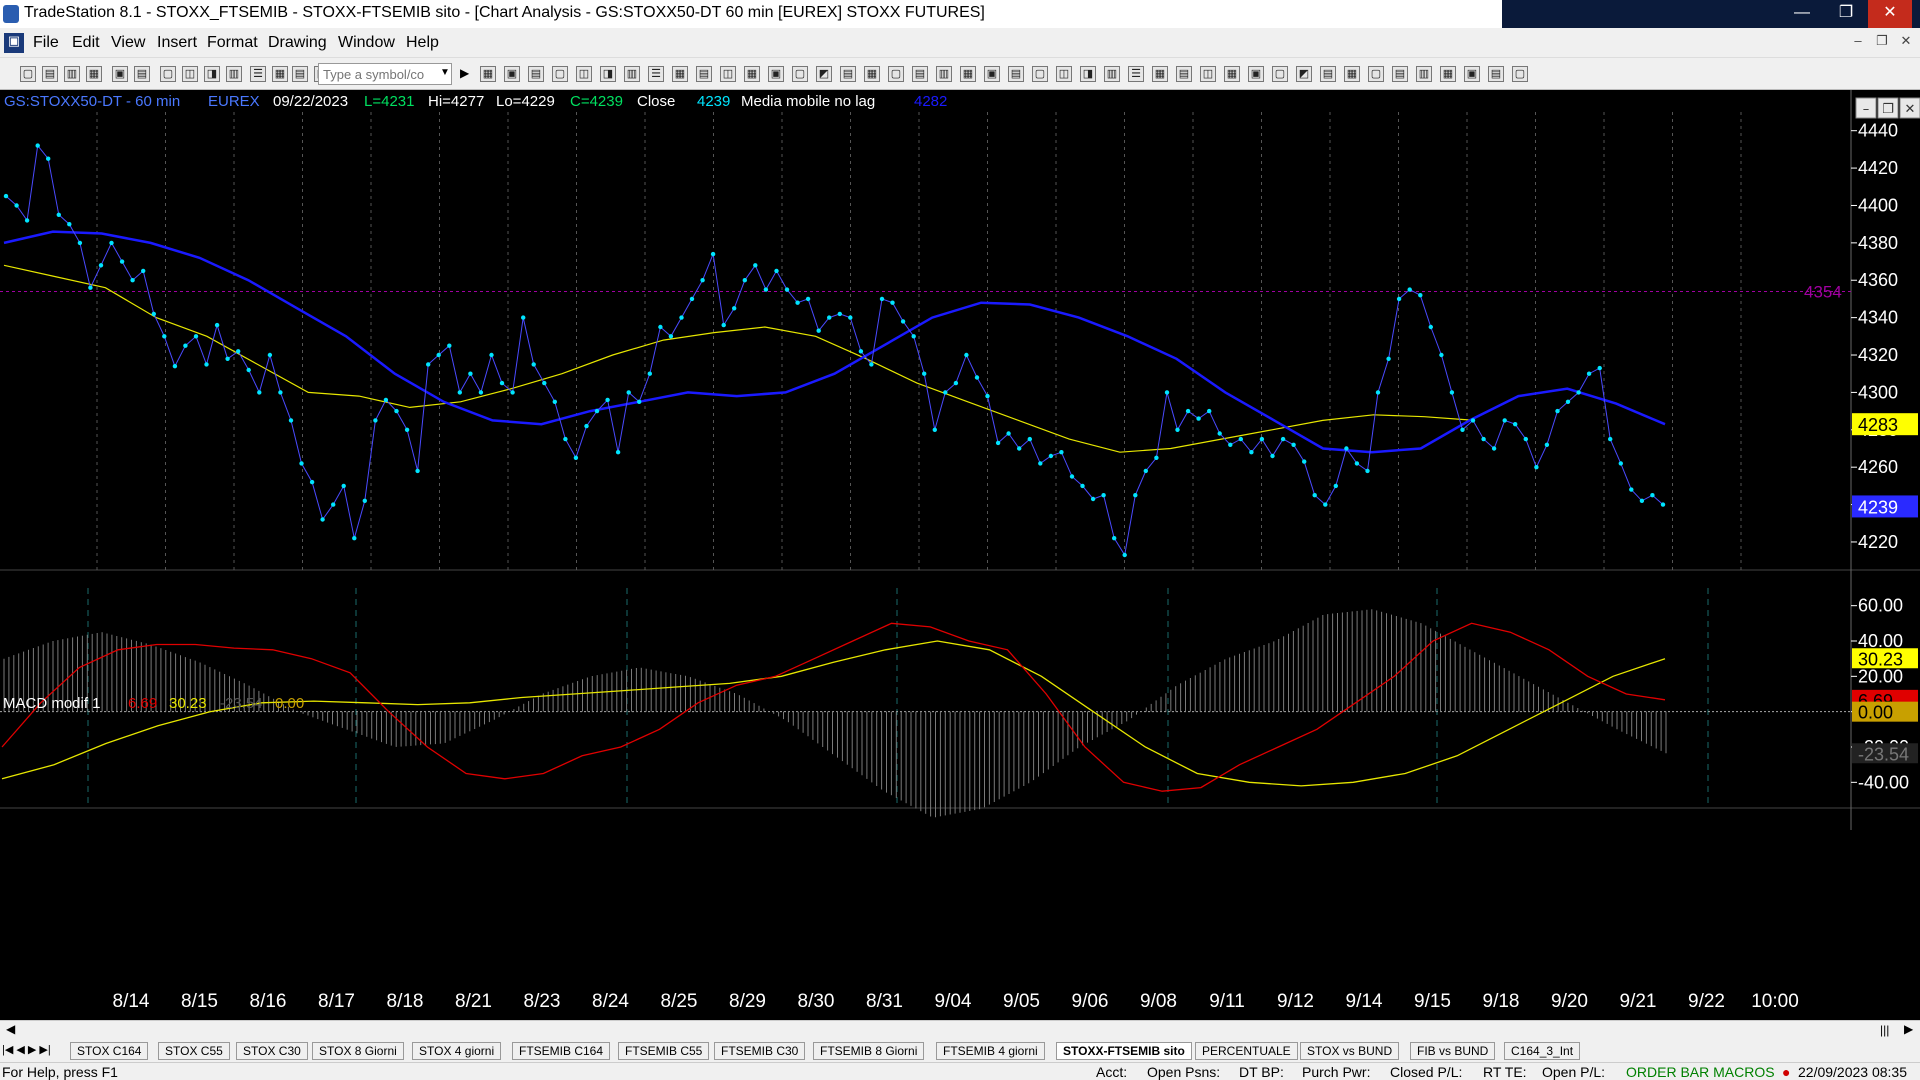 The width and height of the screenshot is (1920, 1080). I want to click on minimize-button: —, so click(1802, 14).